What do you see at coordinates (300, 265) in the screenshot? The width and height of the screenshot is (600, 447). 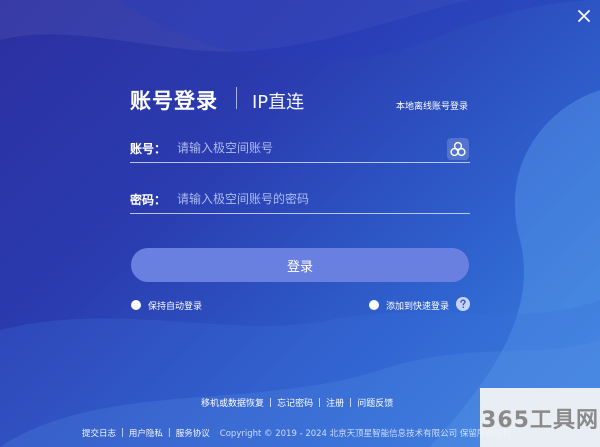 I see `login-button: 登录` at bounding box center [300, 265].